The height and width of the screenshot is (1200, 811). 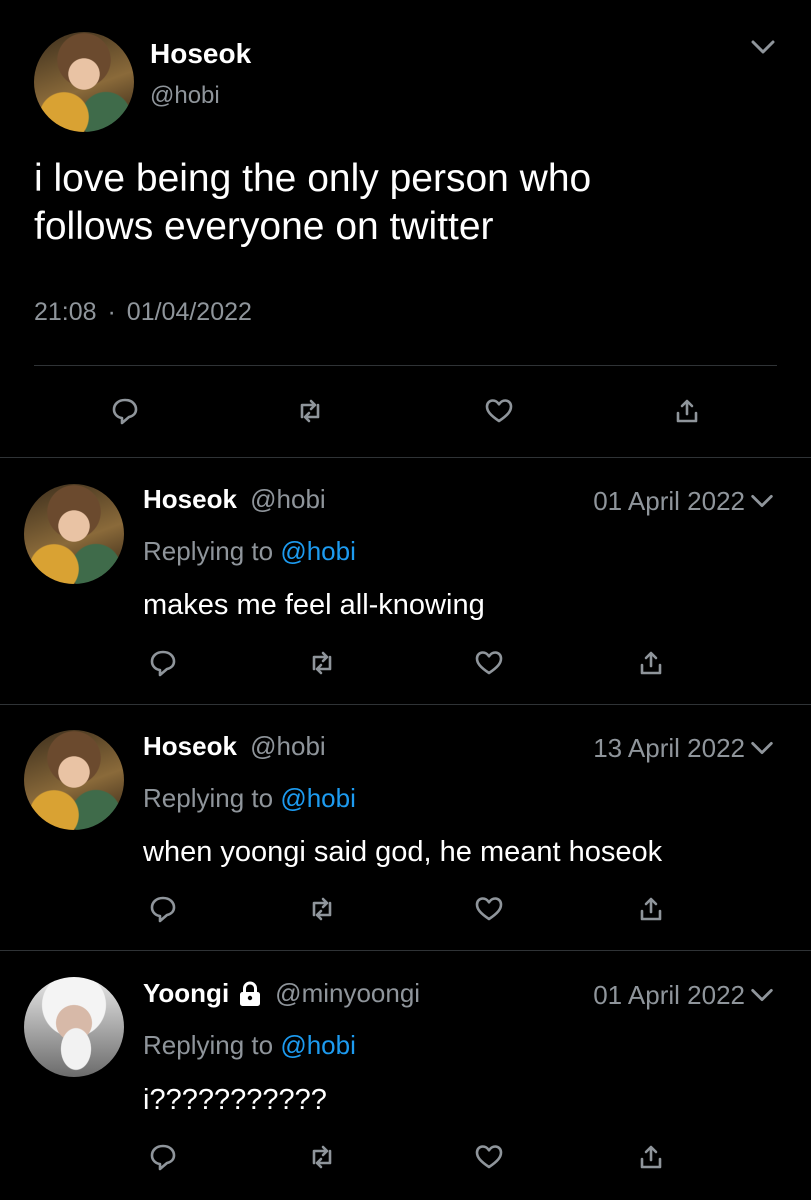 What do you see at coordinates (189, 312) in the screenshot?
I see `tweet-date: 01/04/2022` at bounding box center [189, 312].